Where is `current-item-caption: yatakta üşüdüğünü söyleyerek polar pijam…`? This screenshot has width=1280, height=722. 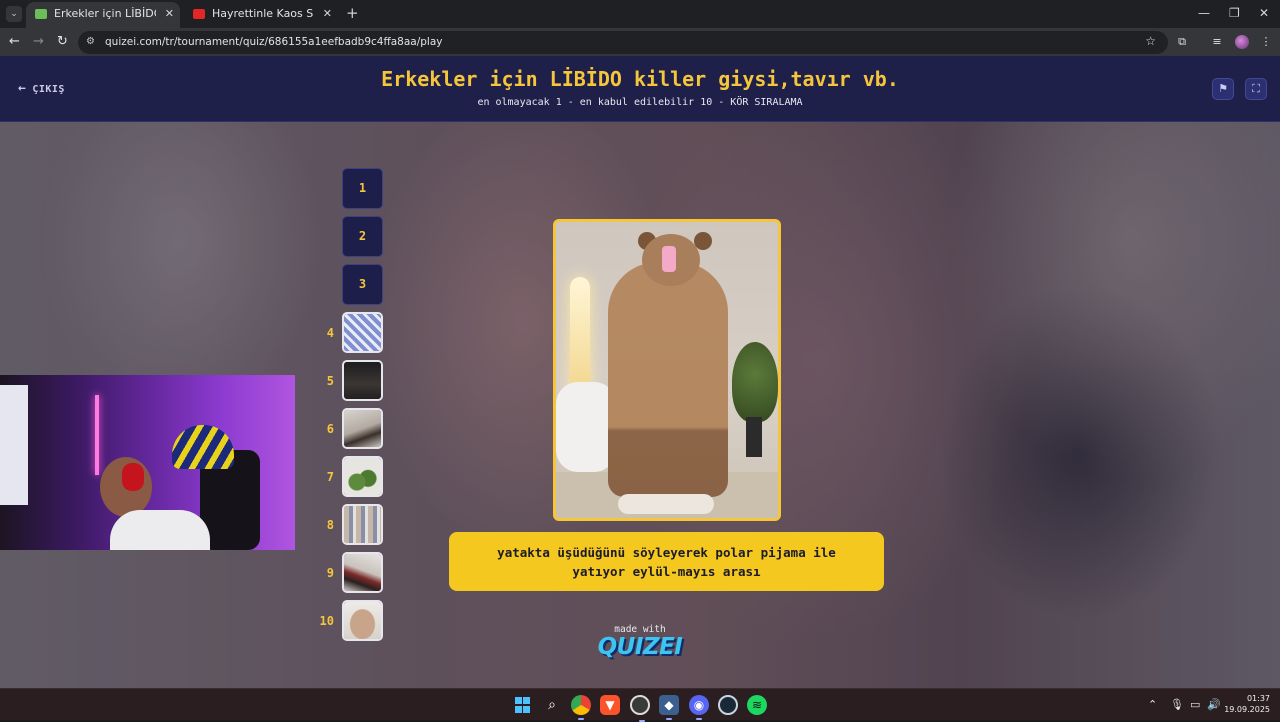 current-item-caption: yatakta üşüdüğünü söyleyerek polar pijam… is located at coordinates (666, 561).